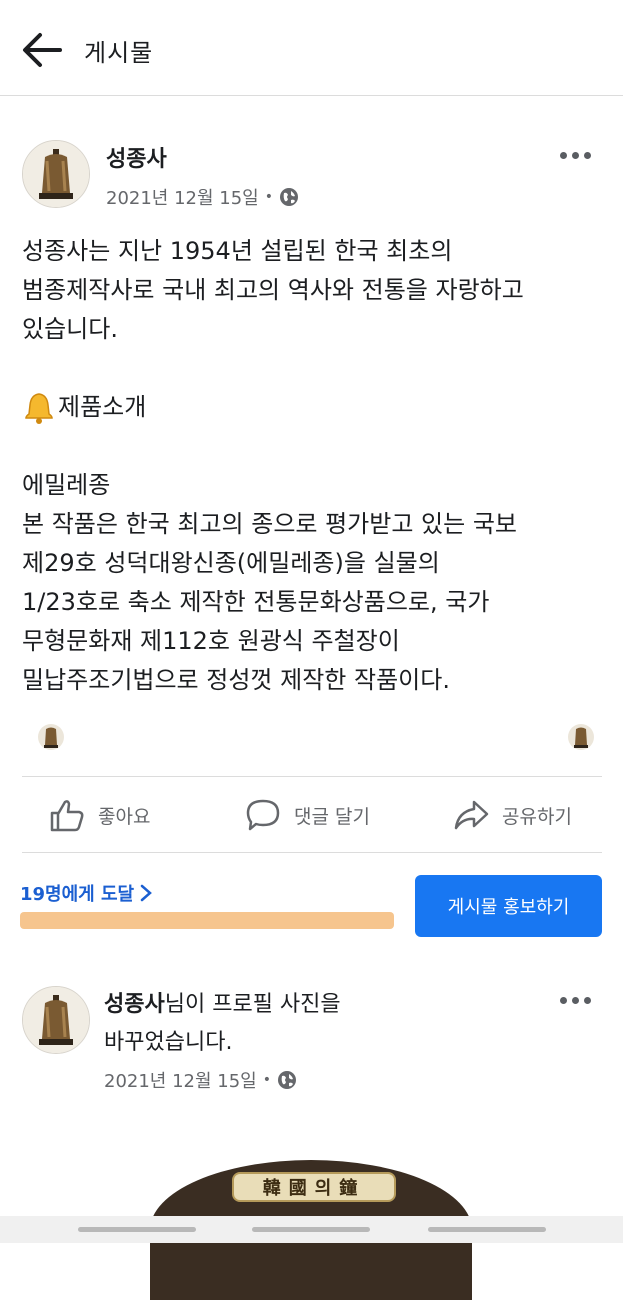  I want to click on post2-meta: 2021년 12월 15일 •, so click(200, 1080).